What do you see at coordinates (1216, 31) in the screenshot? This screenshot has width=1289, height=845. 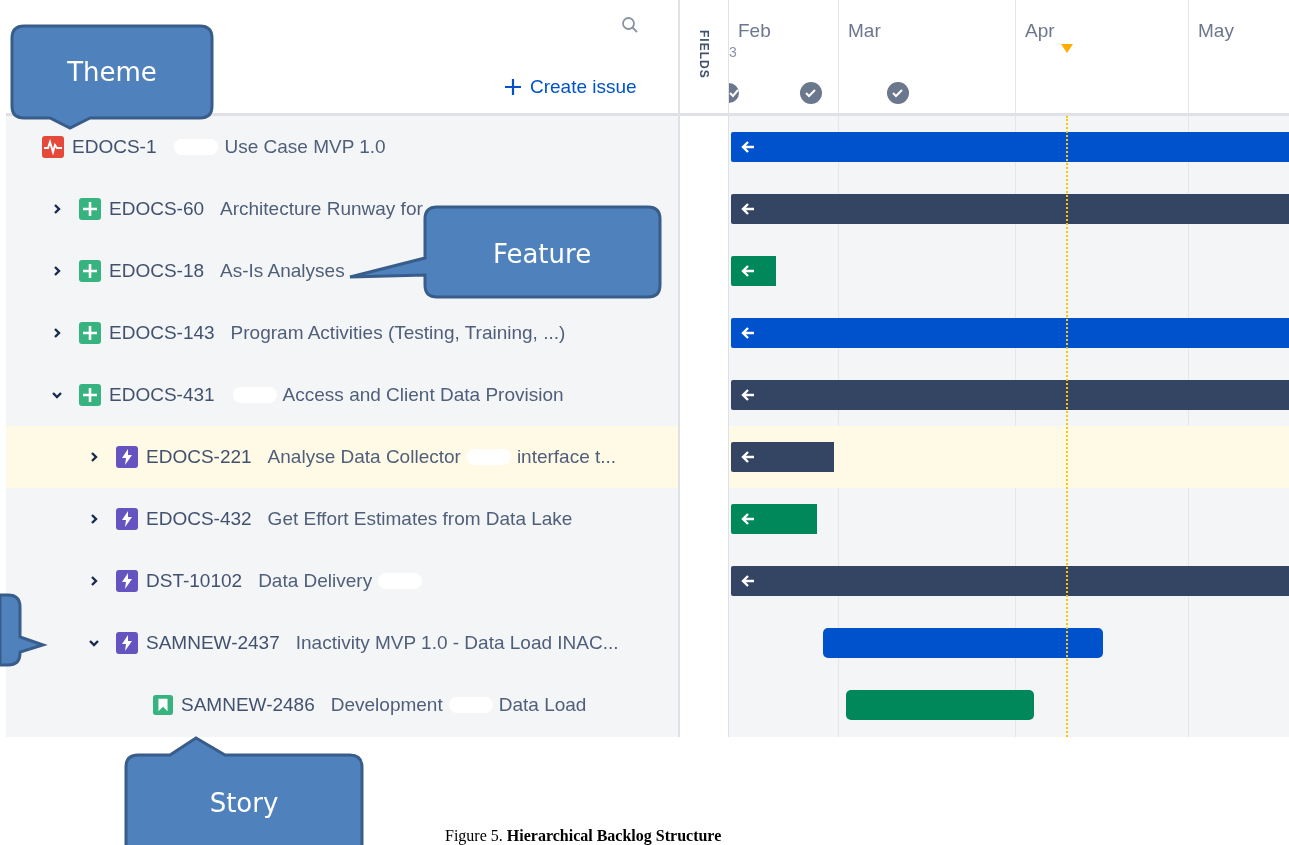 I see `month-label: May` at bounding box center [1216, 31].